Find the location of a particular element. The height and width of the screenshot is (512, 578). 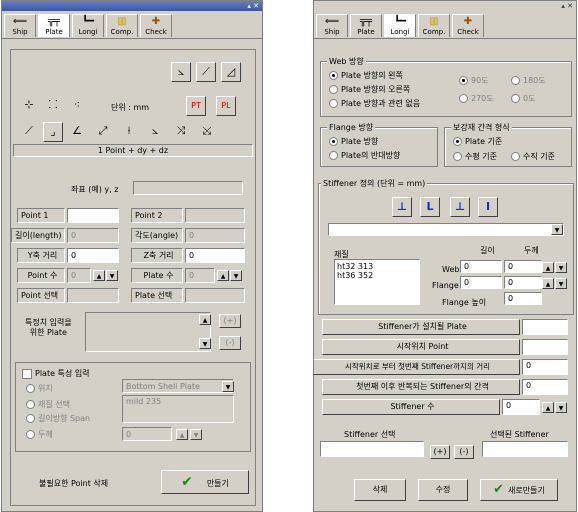

installed-plate-input is located at coordinates (545, 327).